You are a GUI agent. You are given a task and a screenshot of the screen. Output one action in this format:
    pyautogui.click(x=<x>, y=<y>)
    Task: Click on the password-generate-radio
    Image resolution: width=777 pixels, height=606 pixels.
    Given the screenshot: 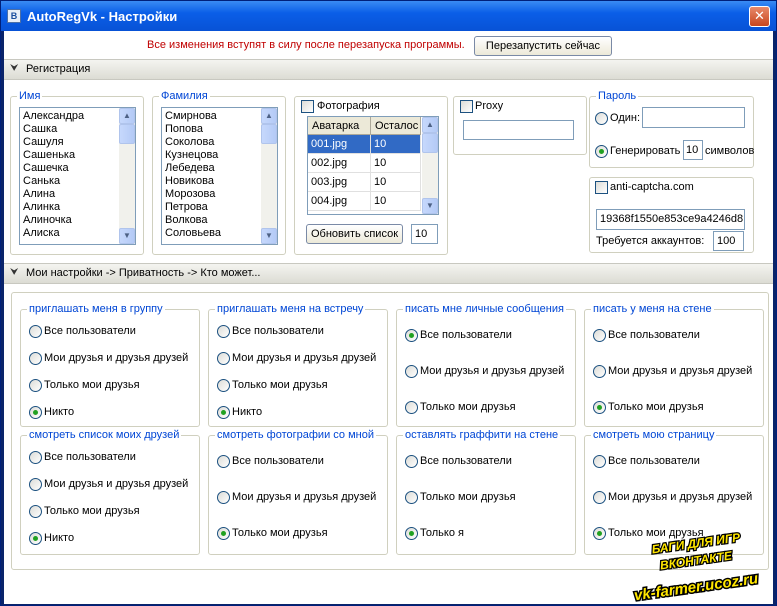 What is the action you would take?
    pyautogui.click(x=601, y=151)
    